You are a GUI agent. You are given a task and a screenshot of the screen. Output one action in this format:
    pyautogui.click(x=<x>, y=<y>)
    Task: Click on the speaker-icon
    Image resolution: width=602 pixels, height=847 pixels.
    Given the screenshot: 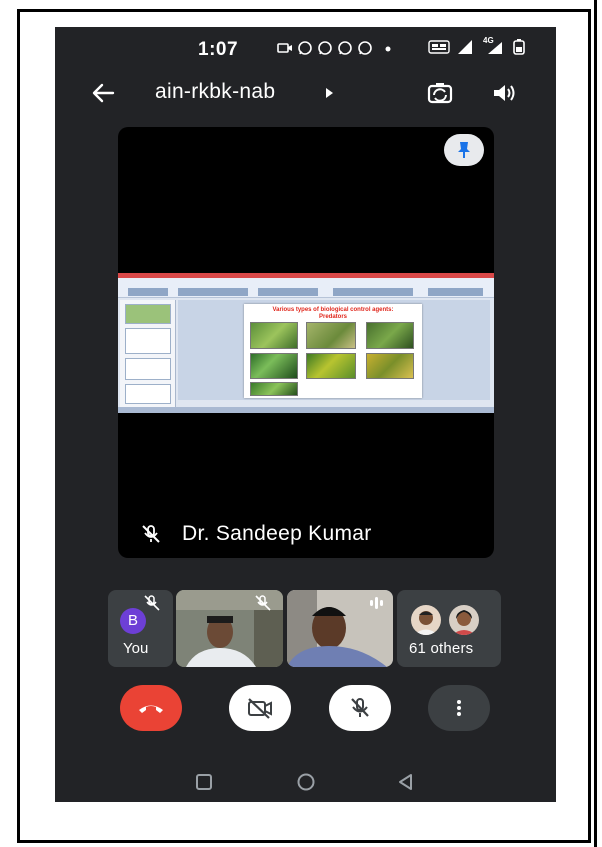 What is the action you would take?
    pyautogui.click(x=504, y=93)
    